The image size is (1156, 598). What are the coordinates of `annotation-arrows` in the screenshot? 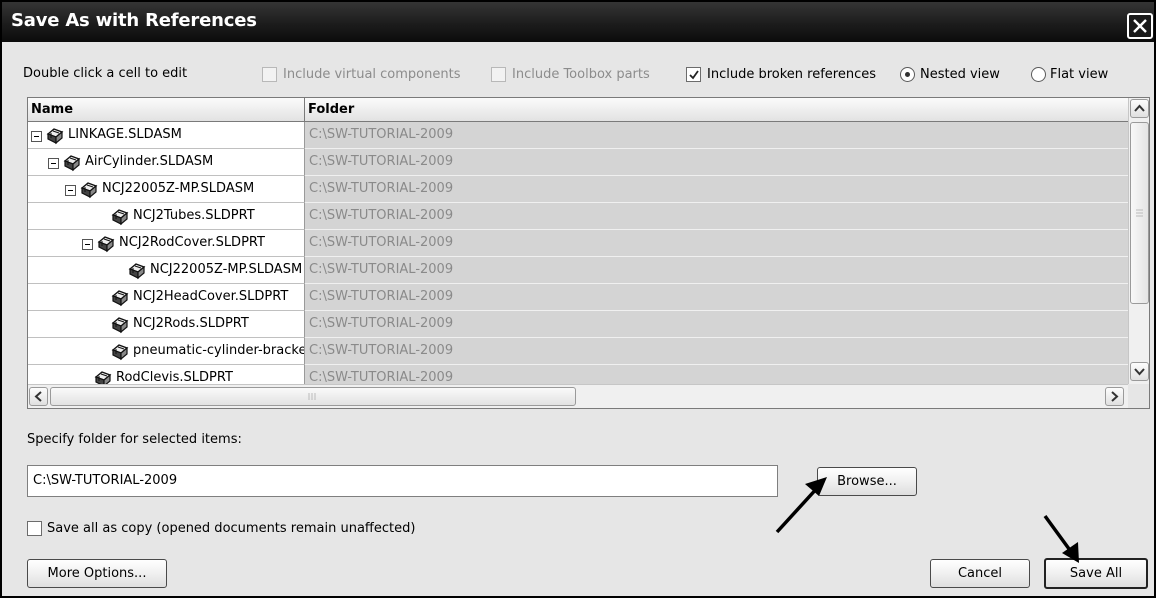 It's located at (927, 520).